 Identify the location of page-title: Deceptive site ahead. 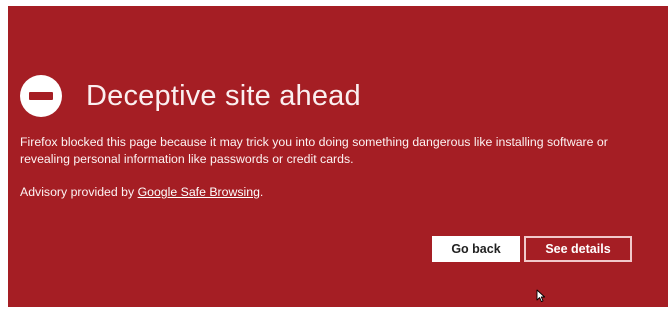
(223, 95).